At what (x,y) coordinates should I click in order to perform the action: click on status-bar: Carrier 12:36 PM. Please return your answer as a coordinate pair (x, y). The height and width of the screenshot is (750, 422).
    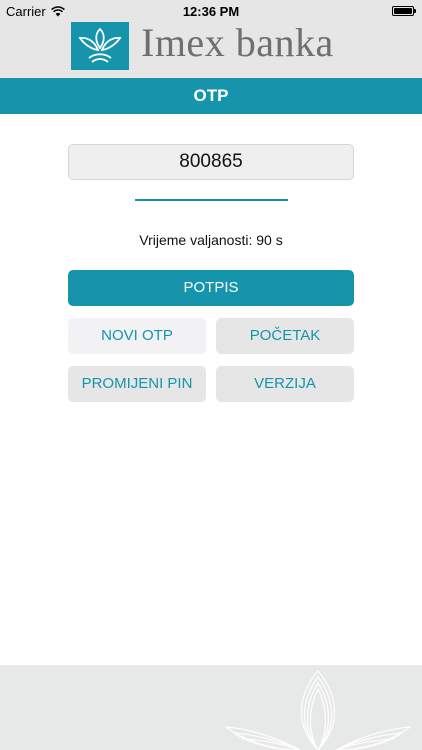
    Looking at the image, I should click on (211, 11).